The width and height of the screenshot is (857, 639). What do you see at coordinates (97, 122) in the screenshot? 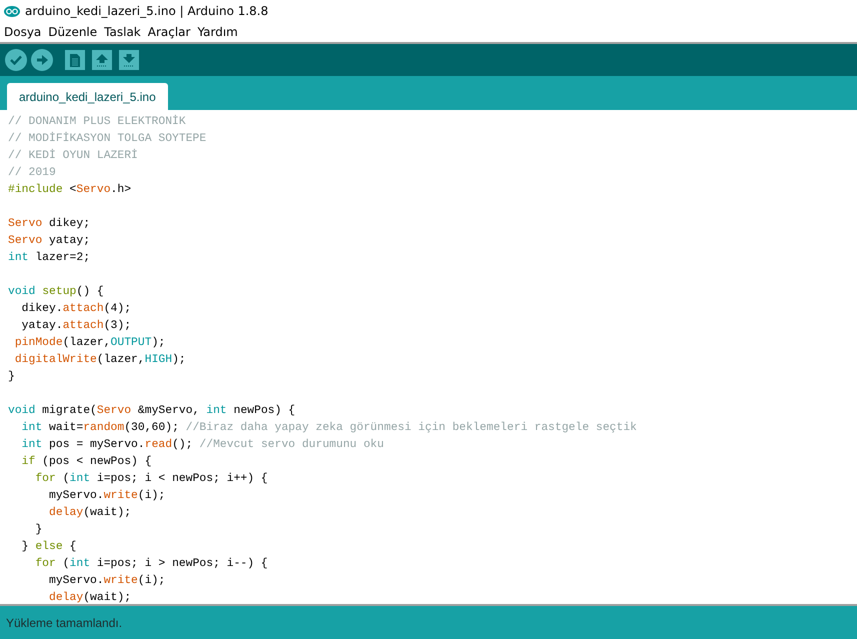
I see `code-line: // DONANIM PLUS ELEKTRONİK` at bounding box center [97, 122].